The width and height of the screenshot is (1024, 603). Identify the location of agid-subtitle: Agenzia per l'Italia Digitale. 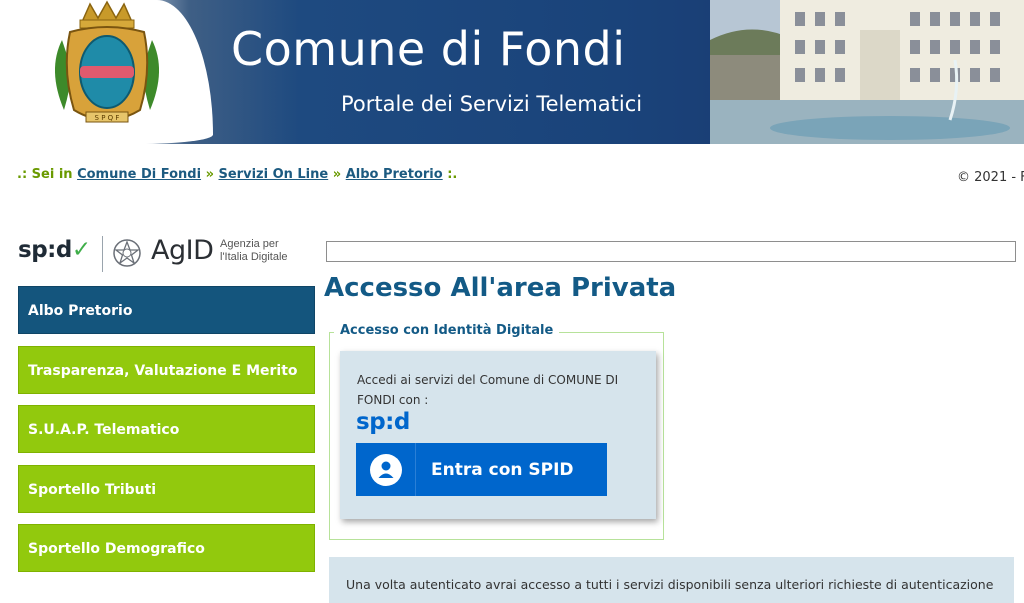
(265, 251).